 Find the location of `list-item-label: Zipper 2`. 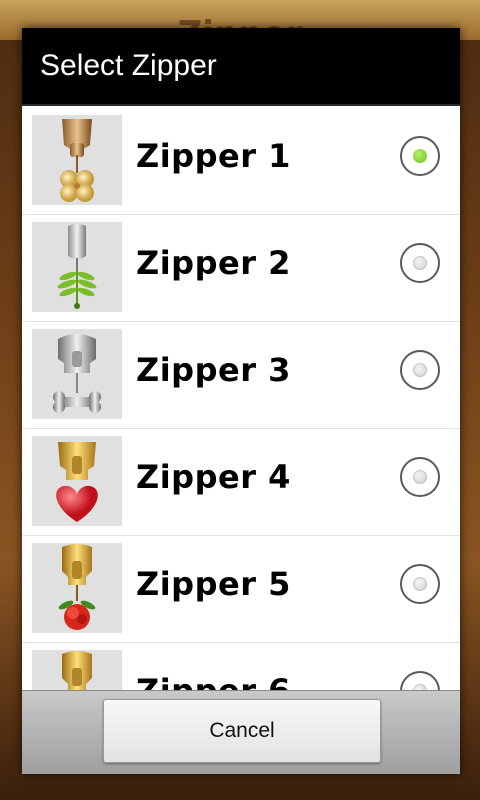

list-item-label: Zipper 2 is located at coordinates (213, 263).